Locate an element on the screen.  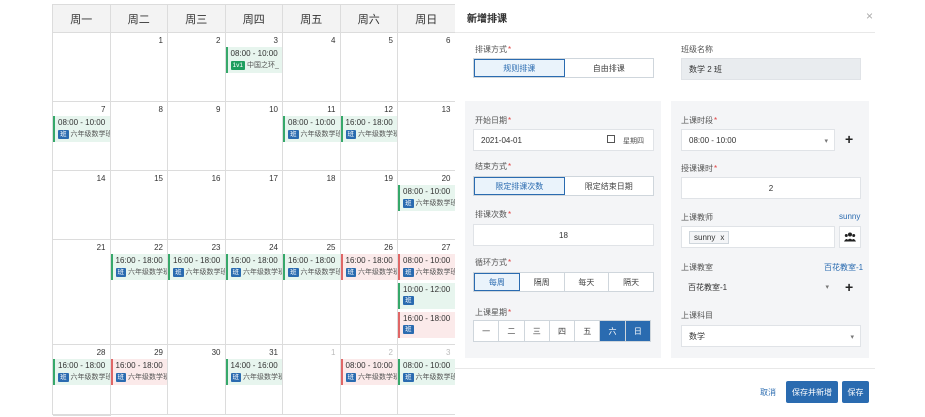
end-by-count-option: 限定排课次数 is located at coordinates (519, 186).